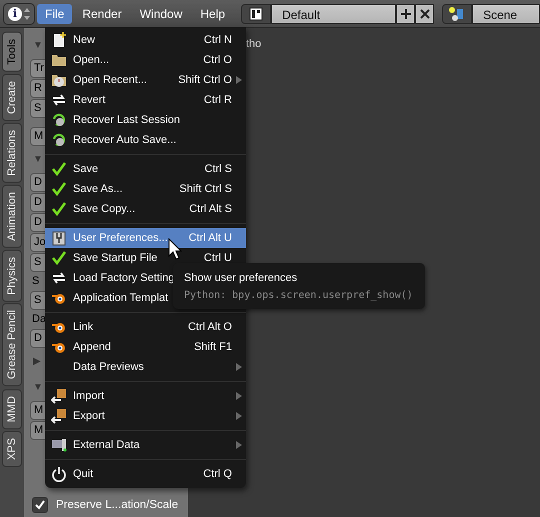 The width and height of the screenshot is (540, 517). I want to click on screen-layout-button, so click(256, 14).